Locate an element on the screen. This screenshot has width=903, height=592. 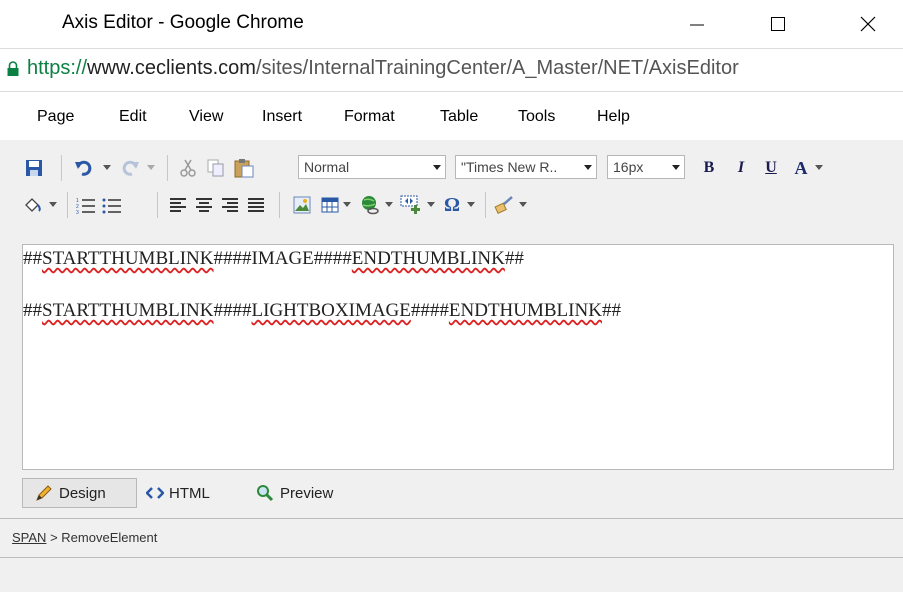
font-name-select: "Times New R.. is located at coordinates (526, 167).